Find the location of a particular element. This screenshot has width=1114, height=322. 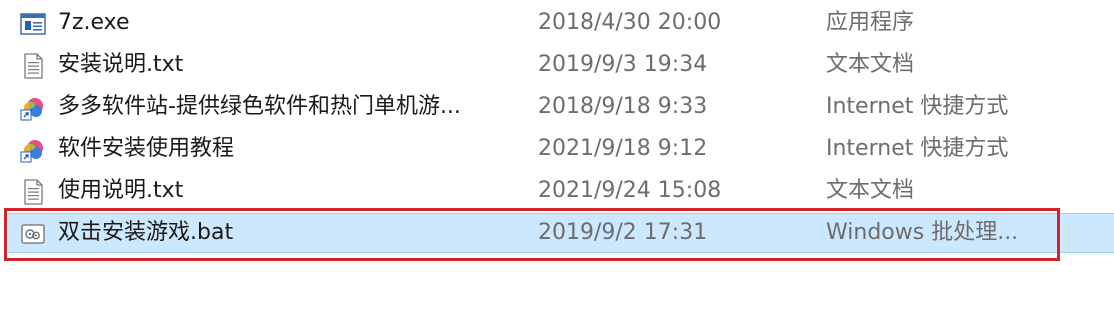

file-row-tutorial-shortcut: 软件安装使用教程 2021/9/18 9:12 Internet 快捷方式 is located at coordinates (557, 149).